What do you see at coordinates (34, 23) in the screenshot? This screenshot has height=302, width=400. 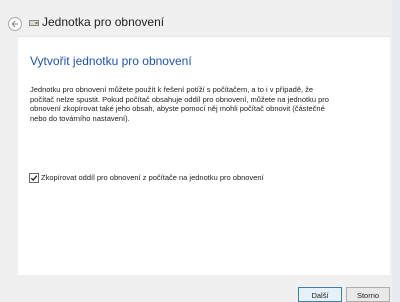 I see `recovery-drive-icon` at bounding box center [34, 23].